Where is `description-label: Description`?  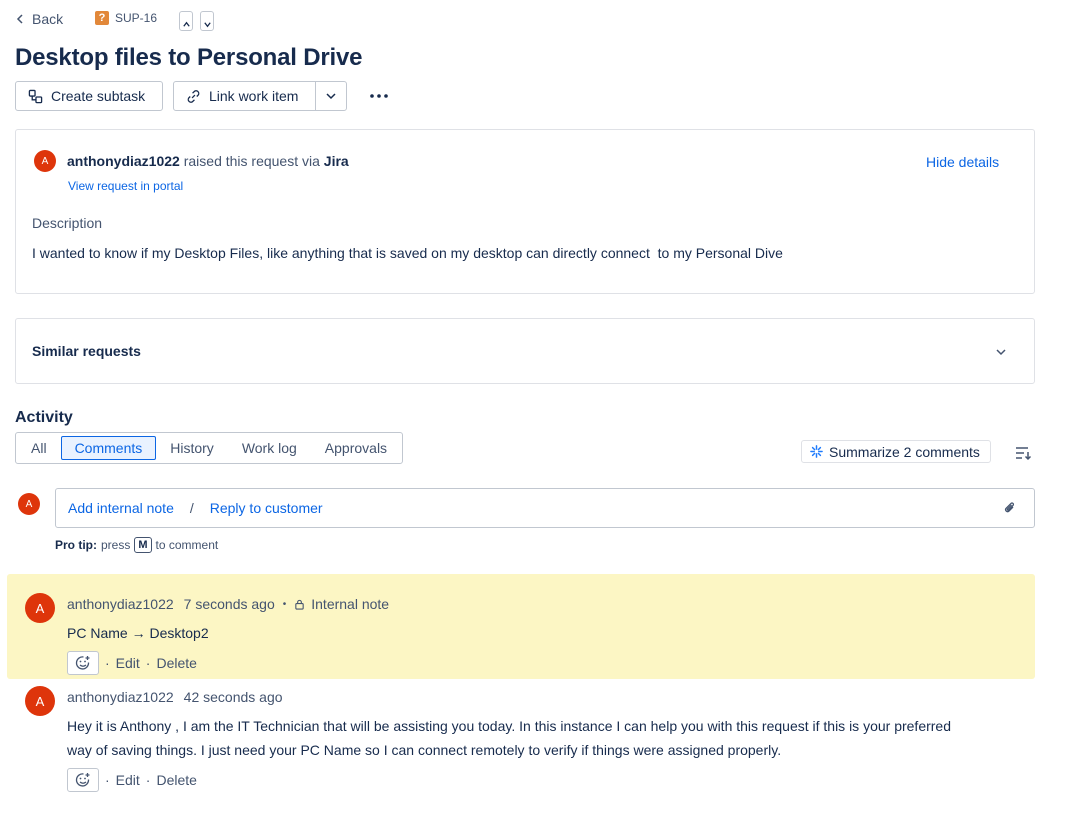 description-label: Description is located at coordinates (67, 223).